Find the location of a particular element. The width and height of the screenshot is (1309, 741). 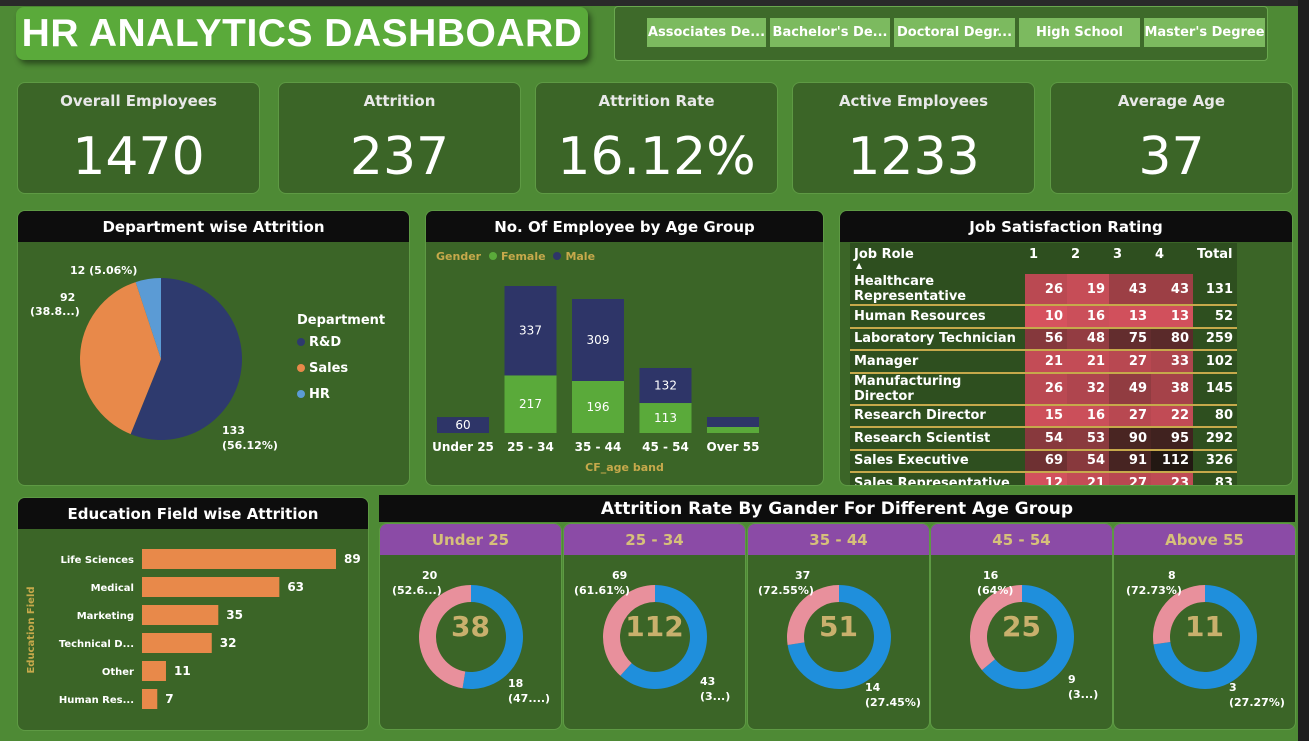

cell-value: 22 is located at coordinates (1172, 416).